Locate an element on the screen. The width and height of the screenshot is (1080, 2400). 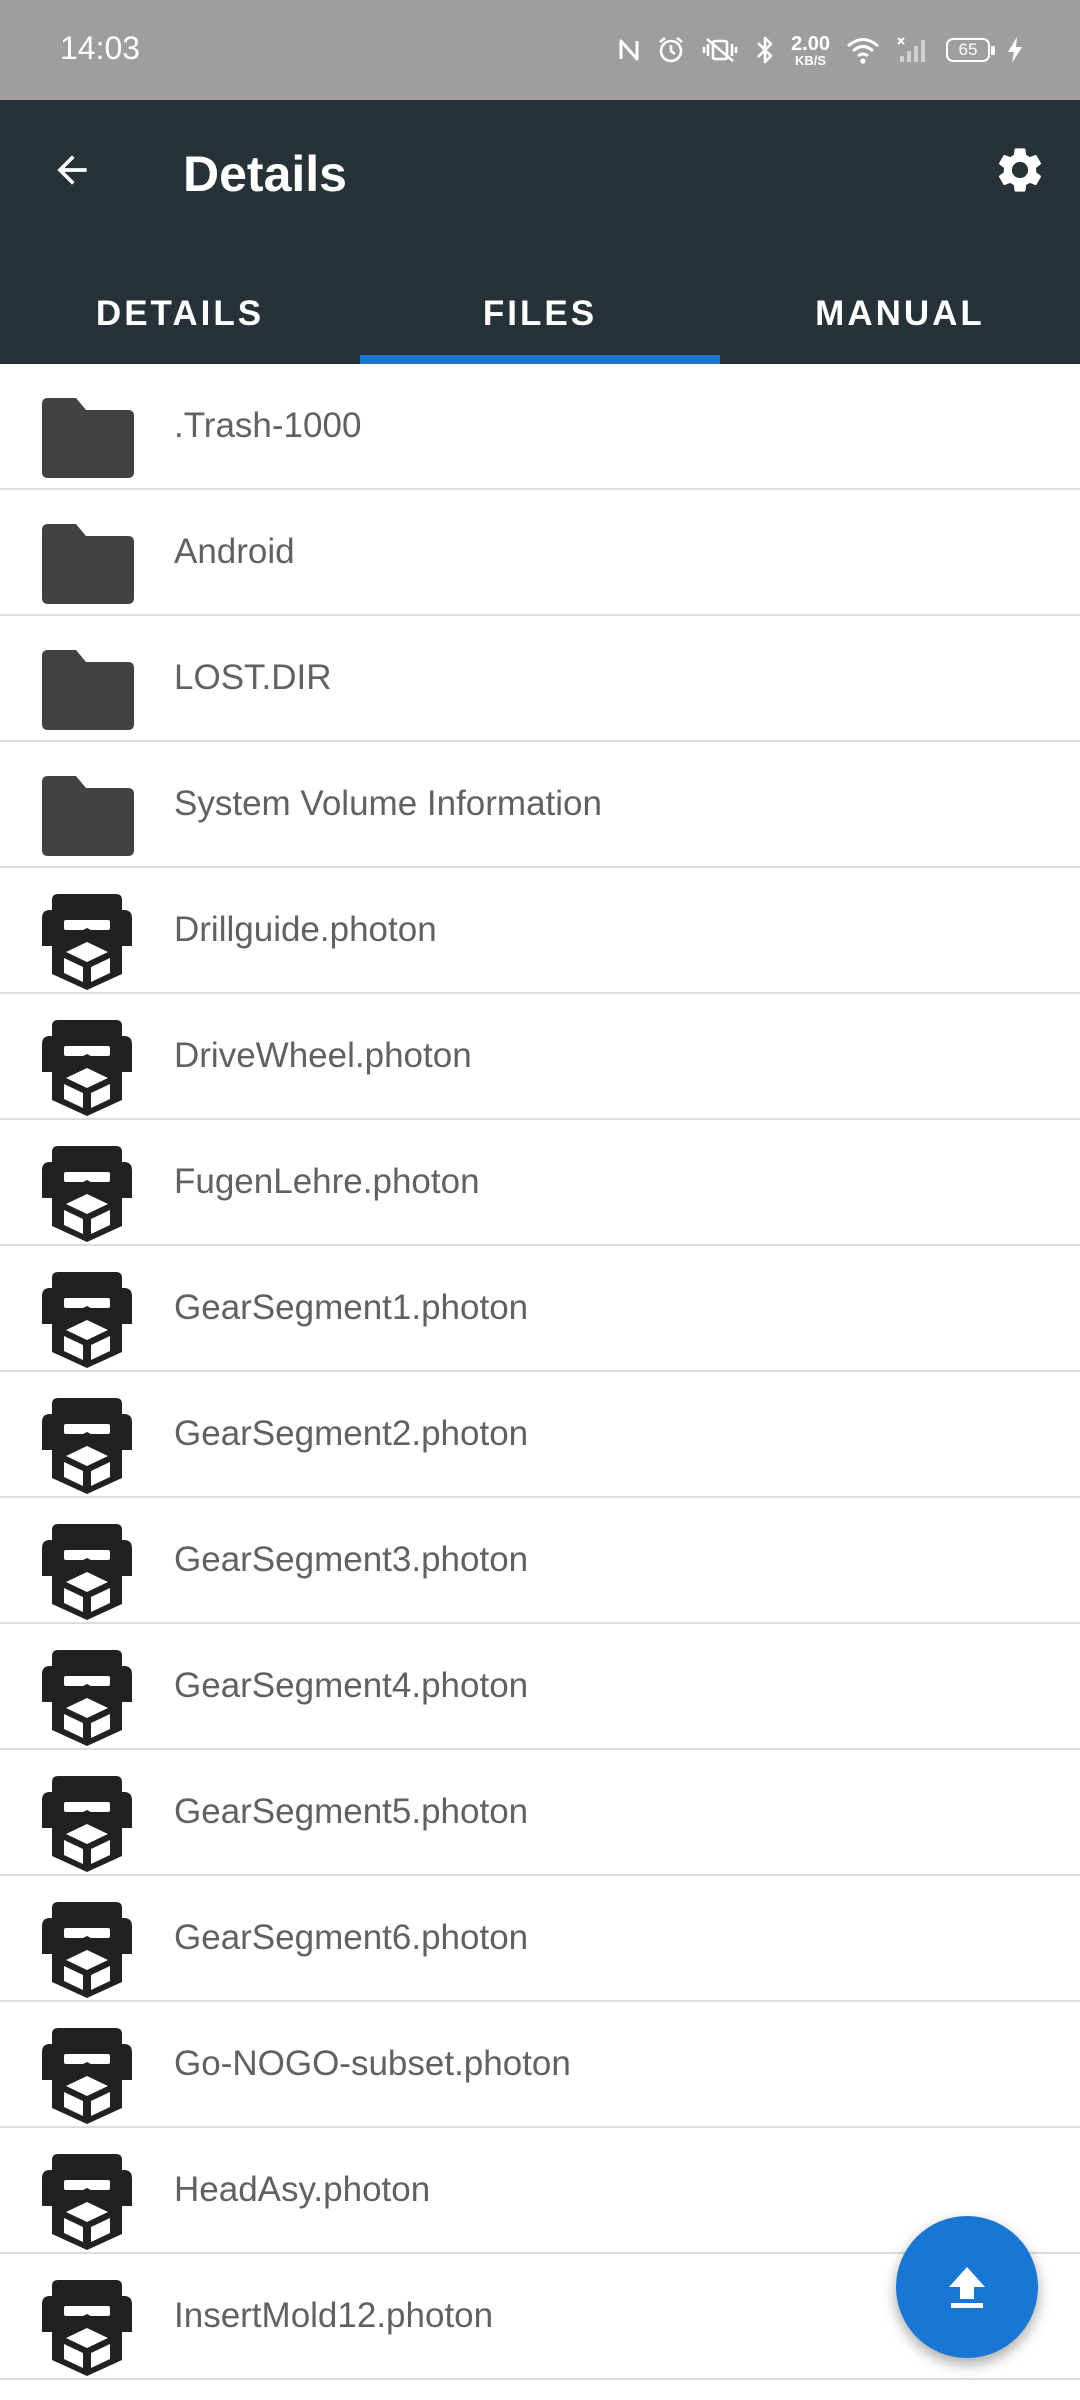
tab-bar: DETAILS FILES MANUAL is located at coordinates (540, 314).